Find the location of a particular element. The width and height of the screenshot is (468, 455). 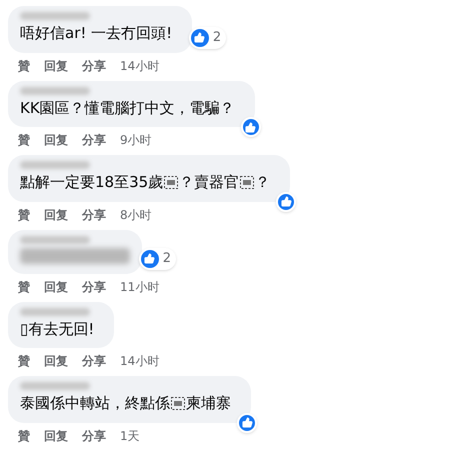

comment-time: 1天 is located at coordinates (130, 435).